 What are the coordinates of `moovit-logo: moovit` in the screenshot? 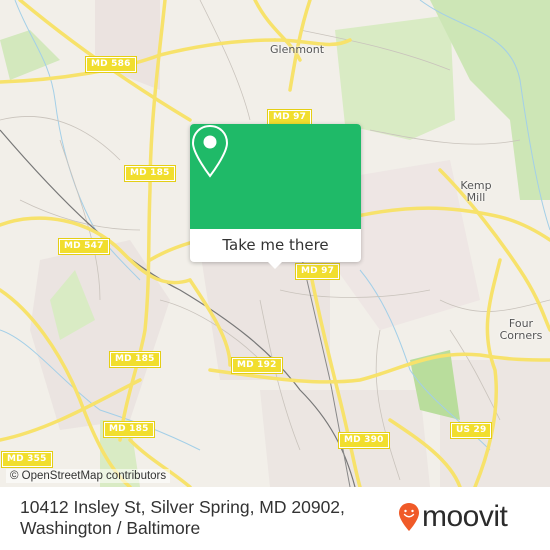 It's located at (453, 516).